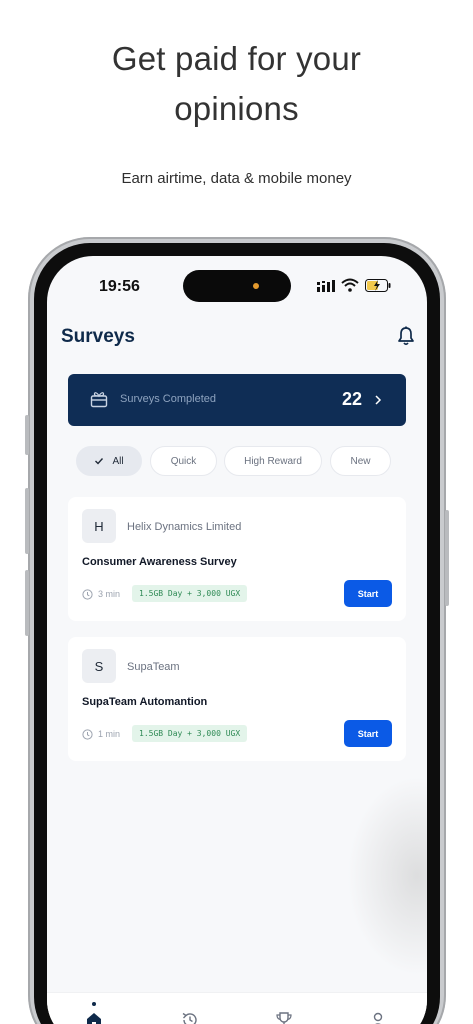 The image size is (473, 1024). Describe the element at coordinates (109, 461) in the screenshot. I see `filter-chip-all: All` at that location.